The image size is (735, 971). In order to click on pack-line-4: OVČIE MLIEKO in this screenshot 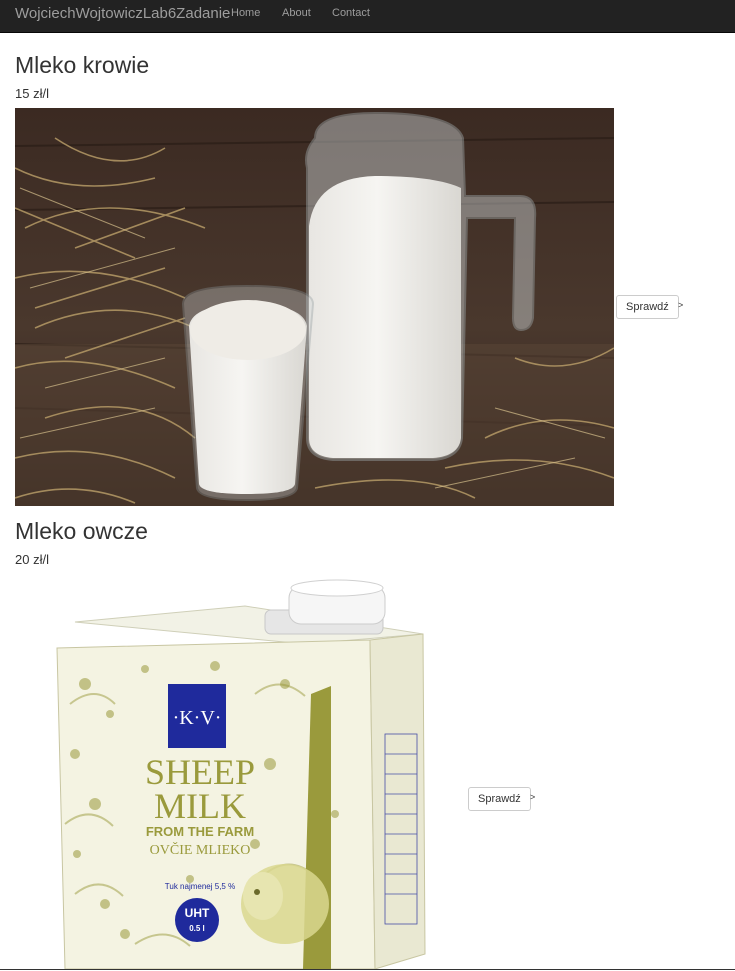, I will do `click(200, 849)`.